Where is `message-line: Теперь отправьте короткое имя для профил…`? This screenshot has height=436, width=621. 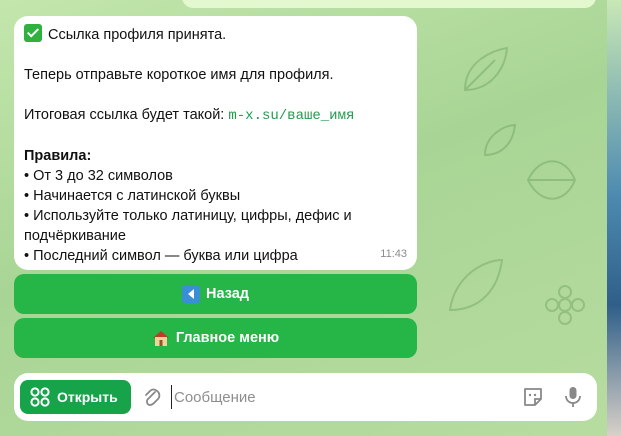 message-line: Теперь отправьте короткое имя для профил… is located at coordinates (179, 75).